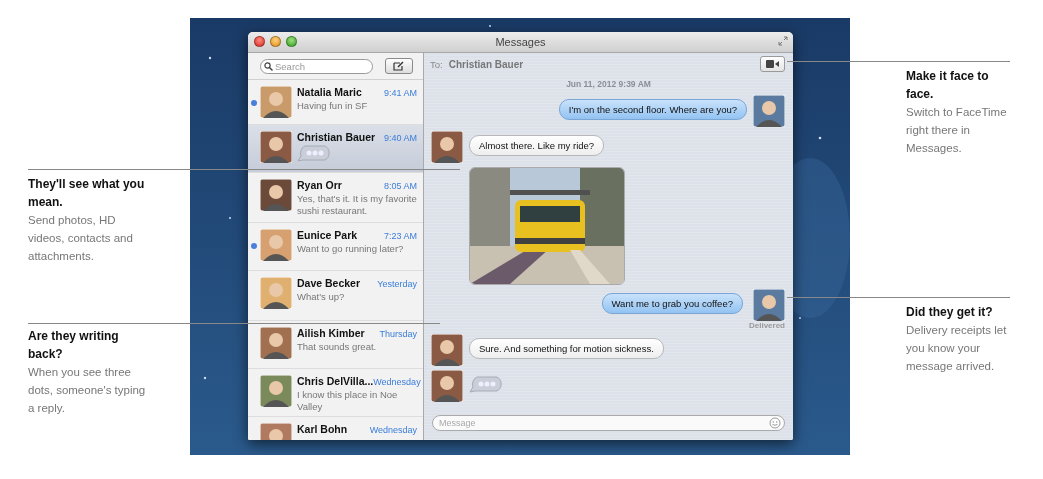  Describe the element at coordinates (87, 193) in the screenshot. I see `callout-title: They'll see what you mean.` at that location.